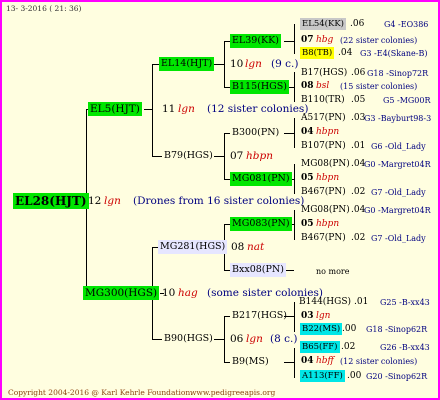 This screenshot has height=400, width=440. I want to click on b217-queen: B217(HGS), so click(259, 315).